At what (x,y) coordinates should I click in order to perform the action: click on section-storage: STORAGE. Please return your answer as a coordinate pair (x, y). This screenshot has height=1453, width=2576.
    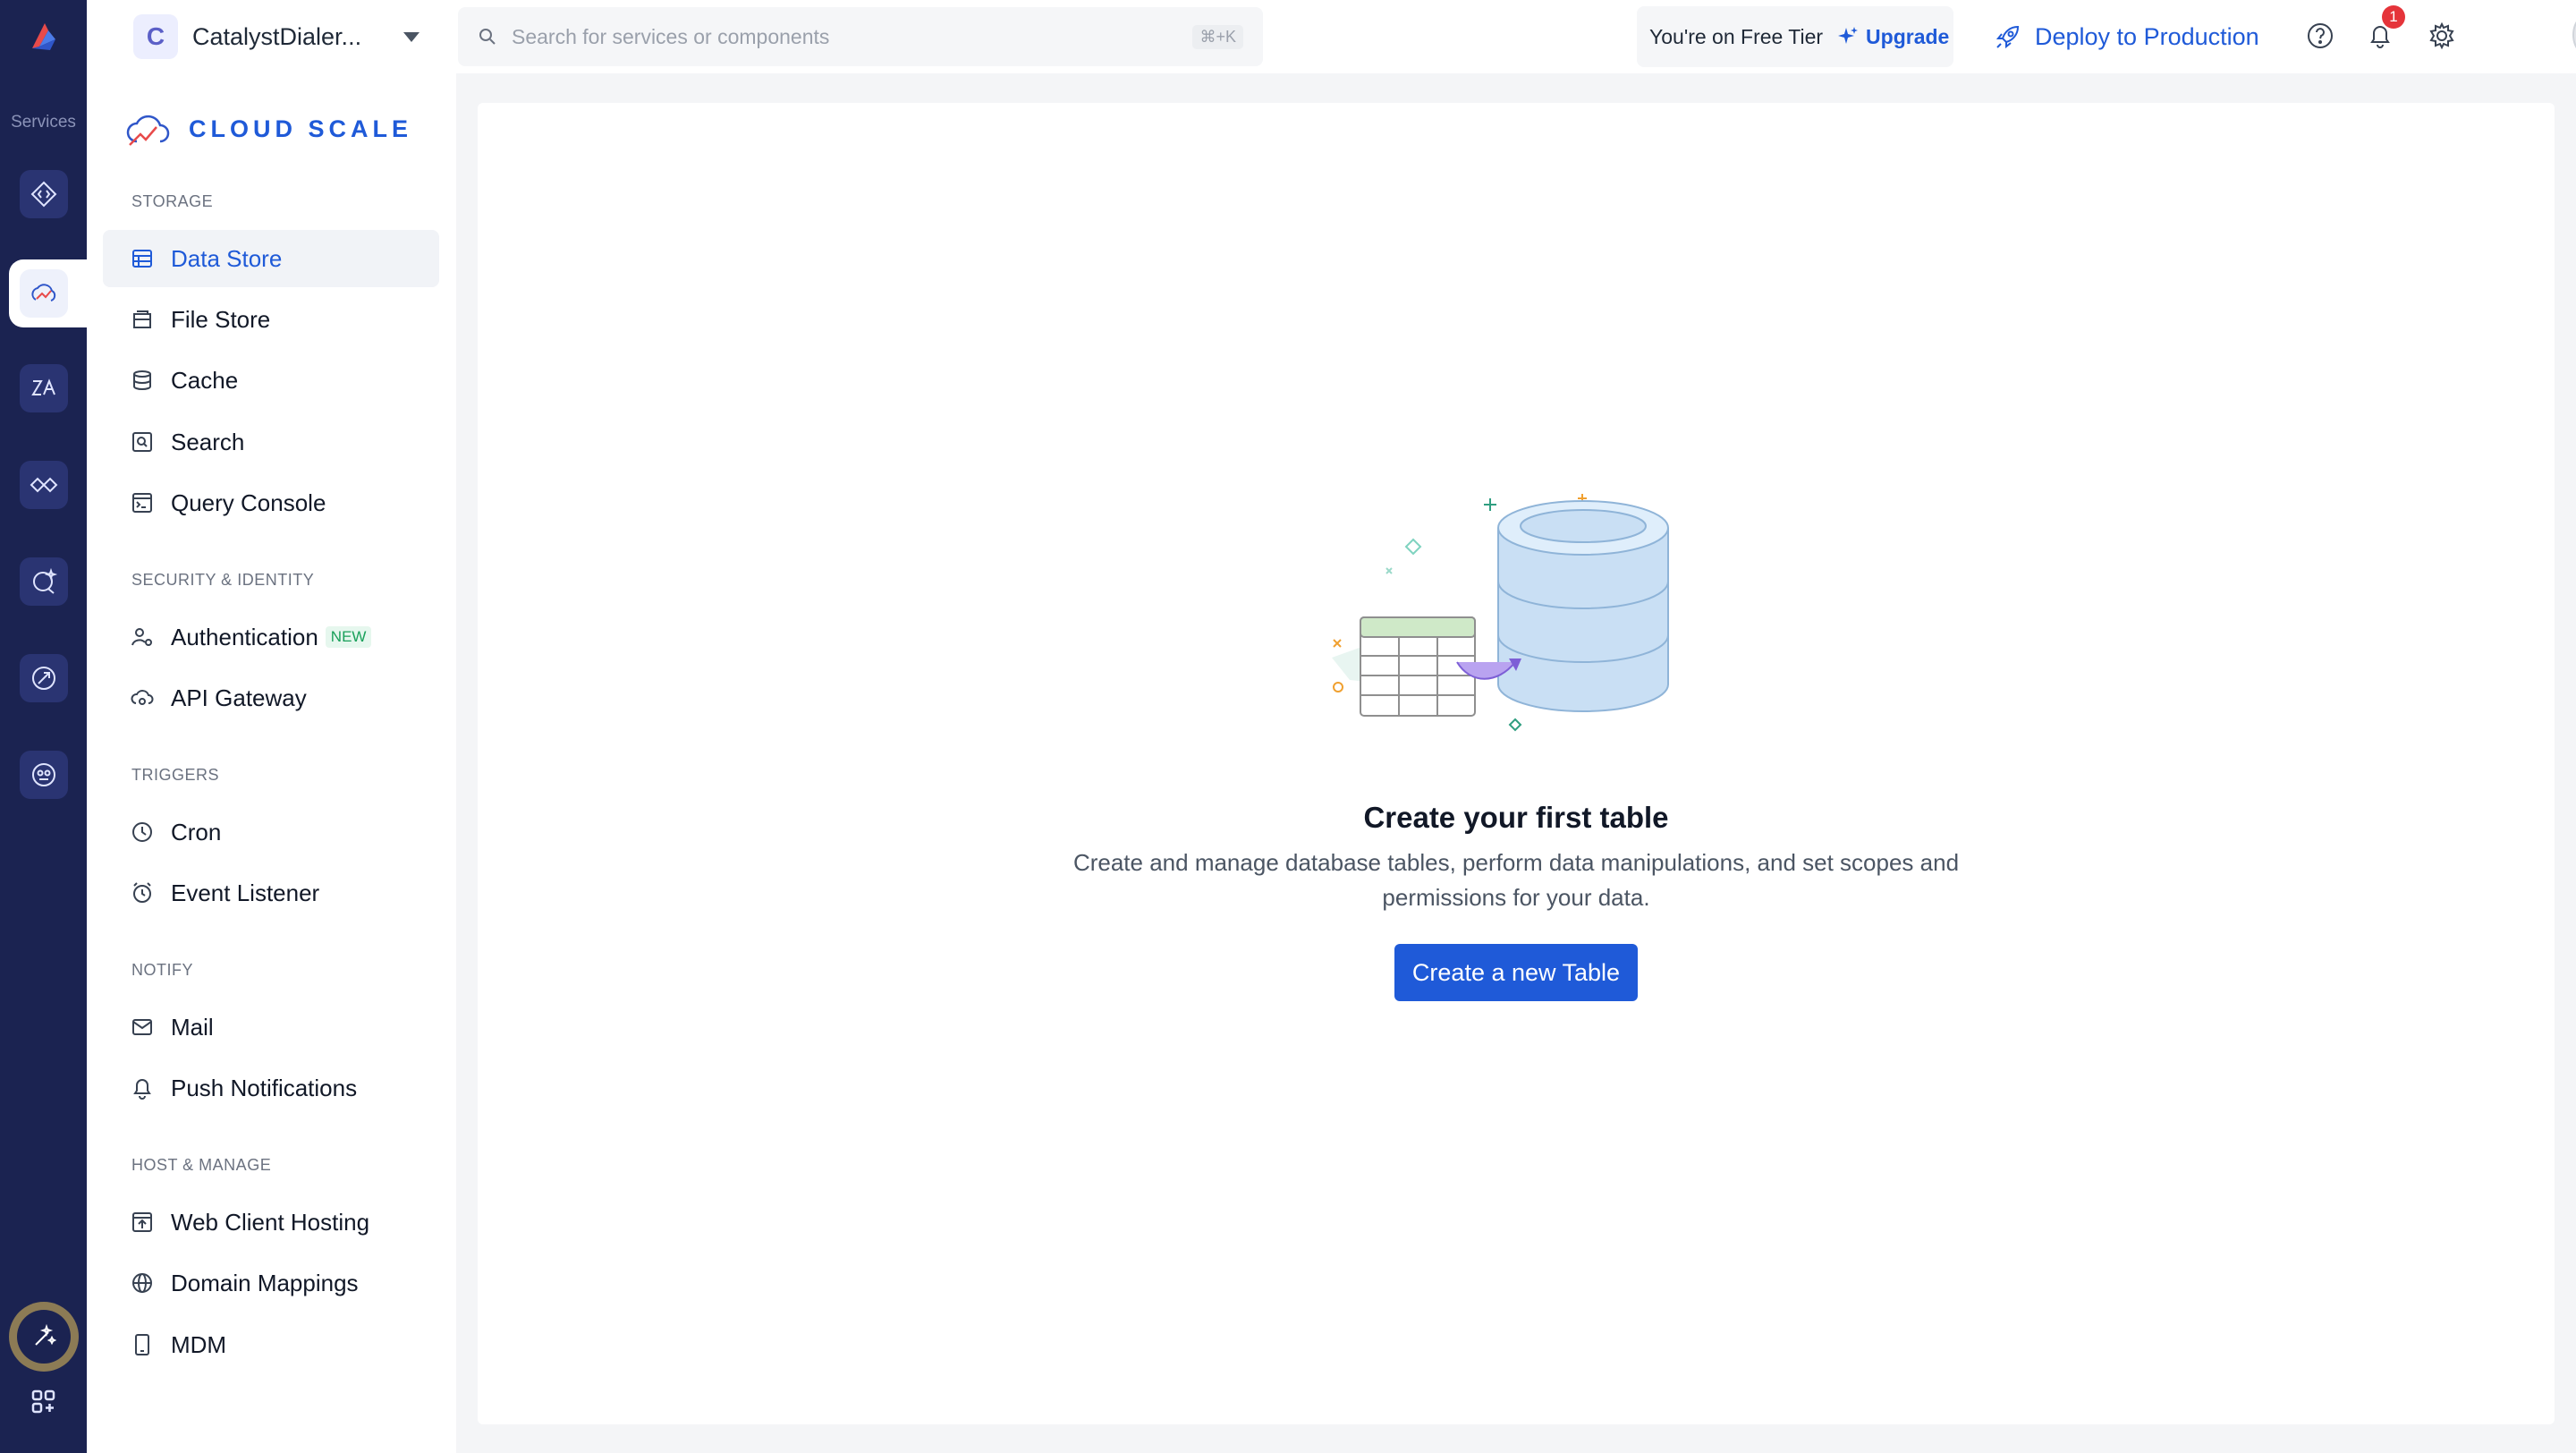
    Looking at the image, I should click on (172, 201).